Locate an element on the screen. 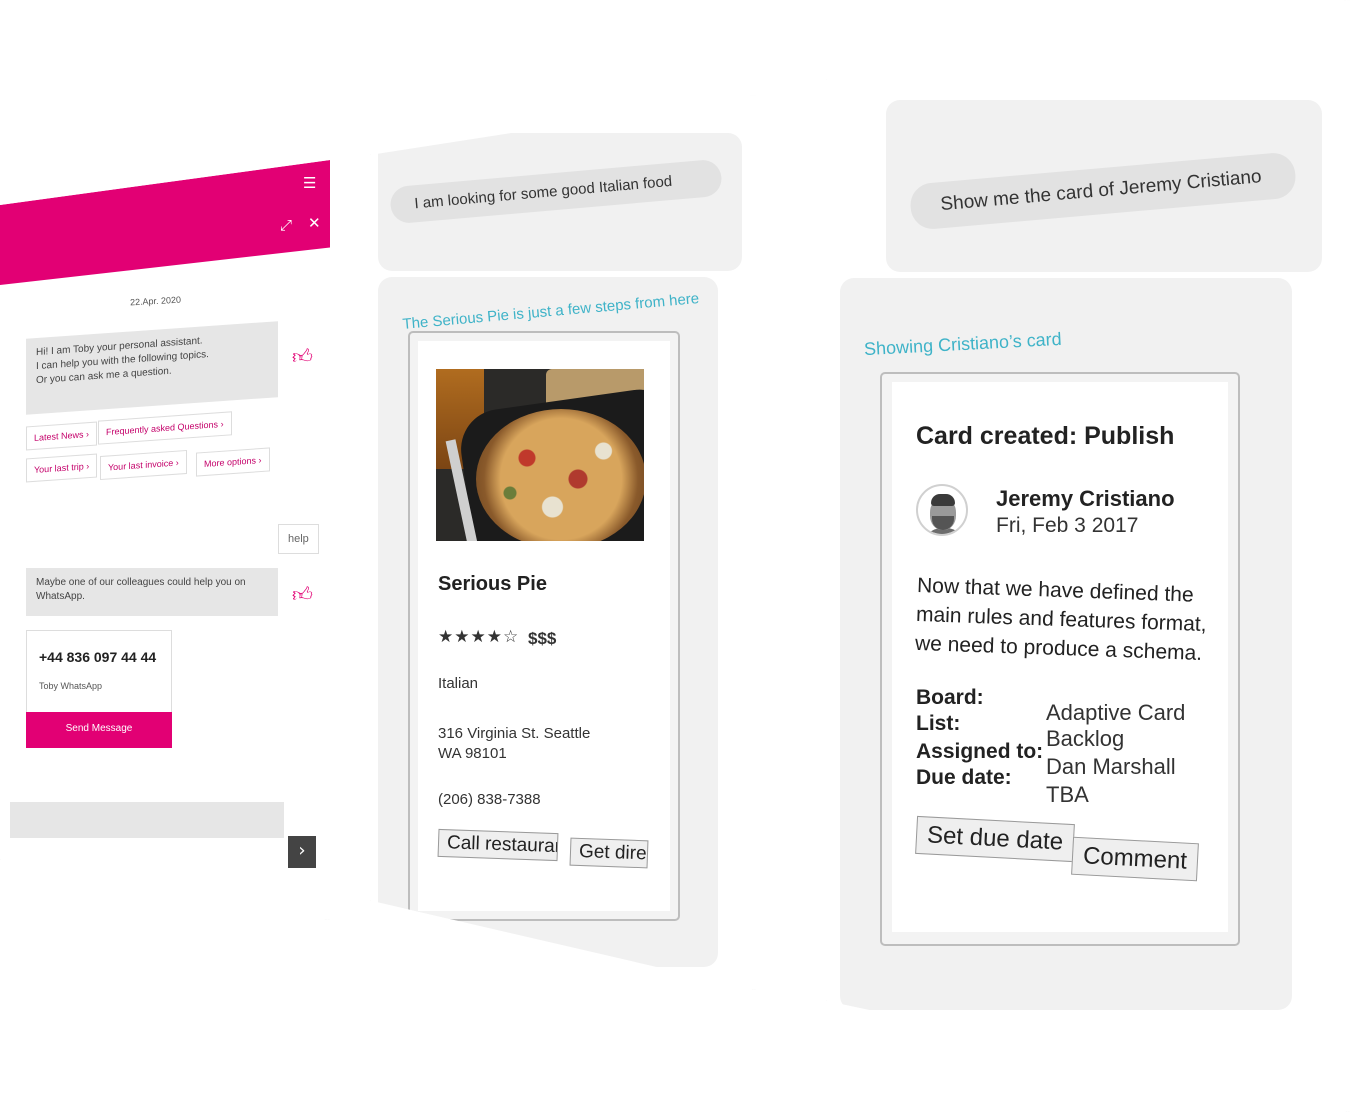 Image resolution: width=1350 pixels, height=1114 pixels. fact-value-board: Adaptive Card is located at coordinates (1116, 712).